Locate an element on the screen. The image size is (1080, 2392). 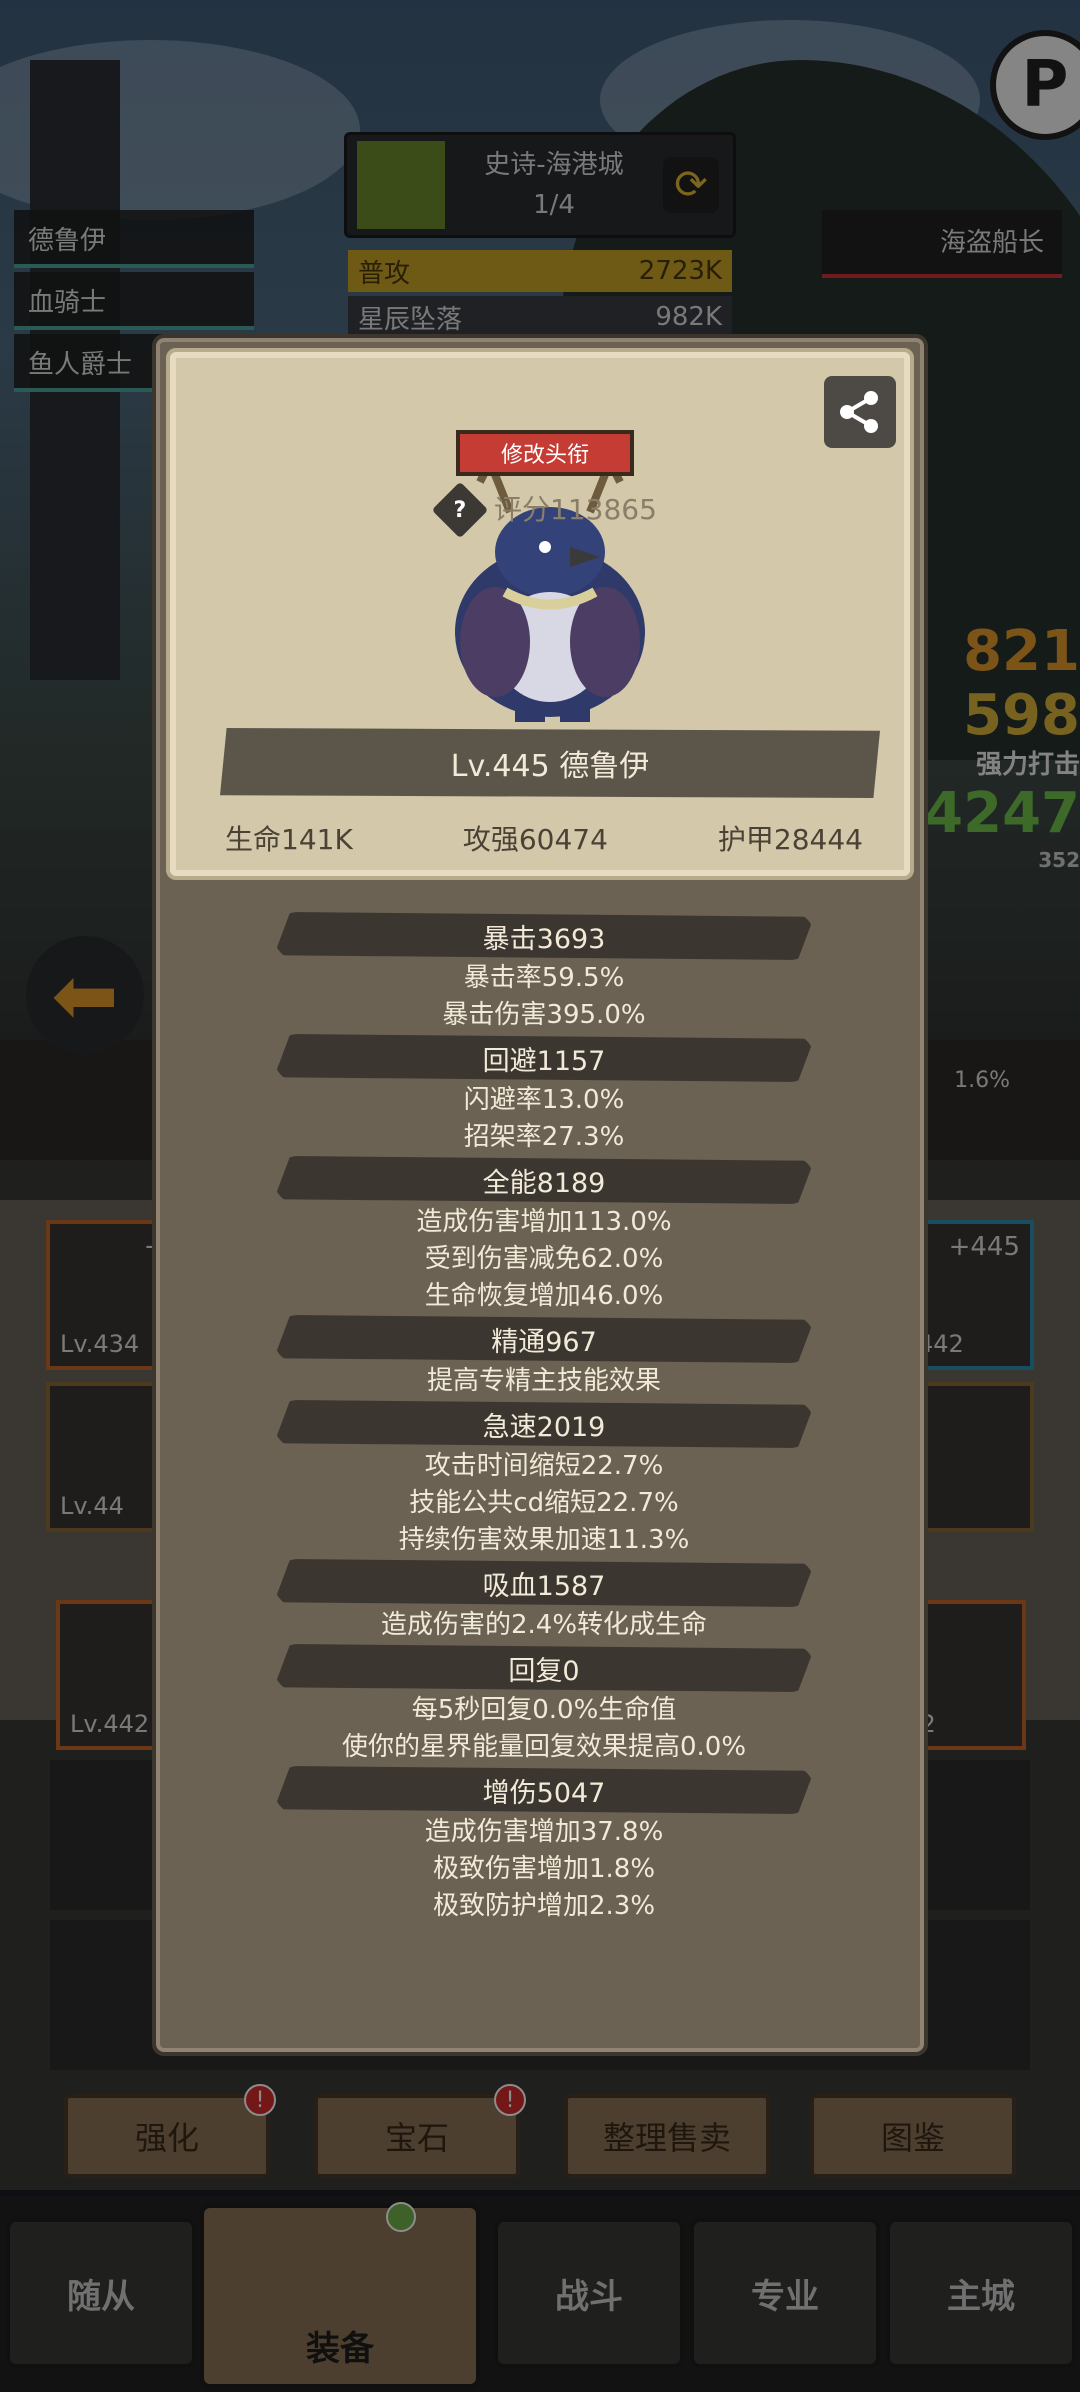
stat-line: 受到伤害减免62.0% is located at coordinates (544, 1259).